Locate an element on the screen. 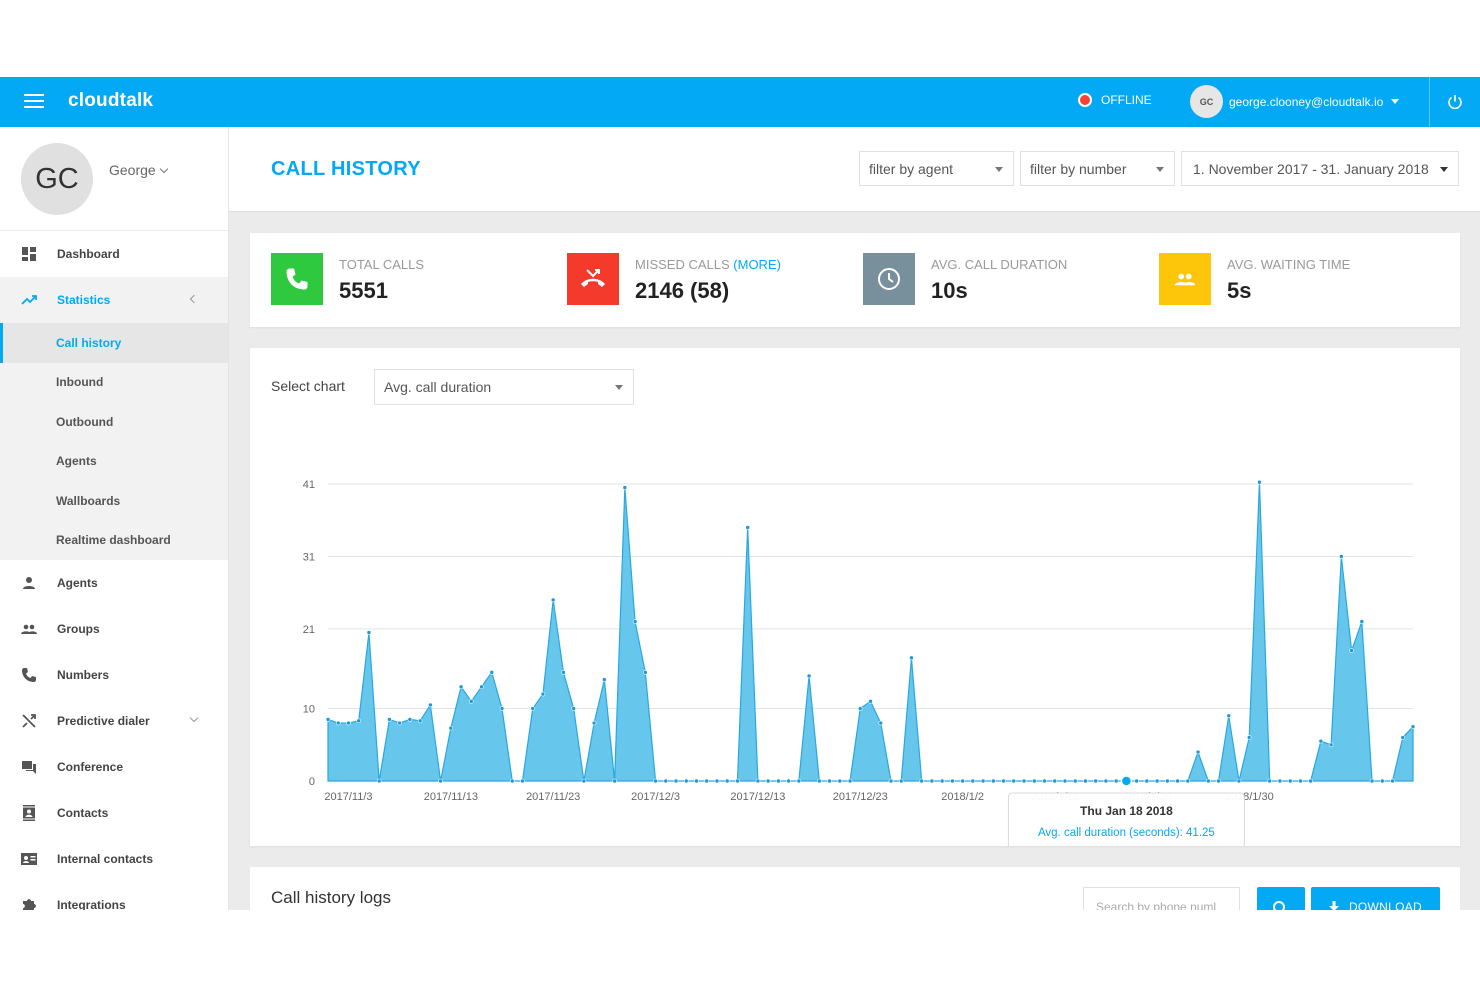 The height and width of the screenshot is (987, 1480). call-history-logs-card: Call history logs DOWNLOAD is located at coordinates (855, 888).